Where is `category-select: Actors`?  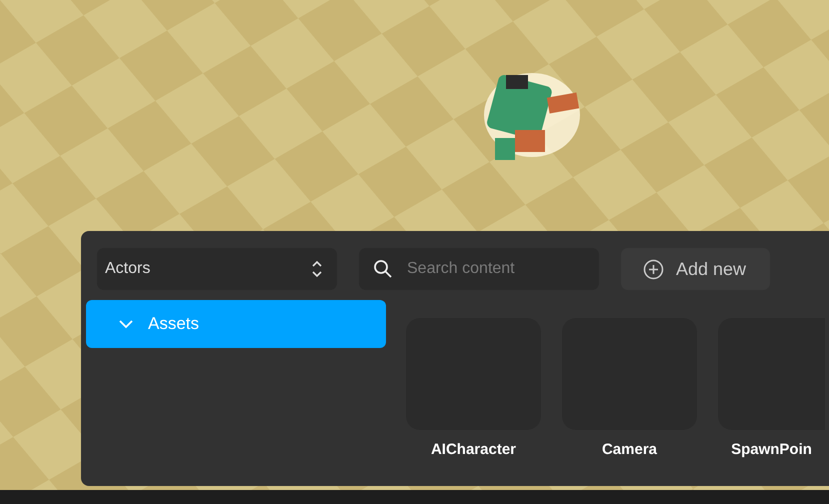
category-select: Actors is located at coordinates (217, 269).